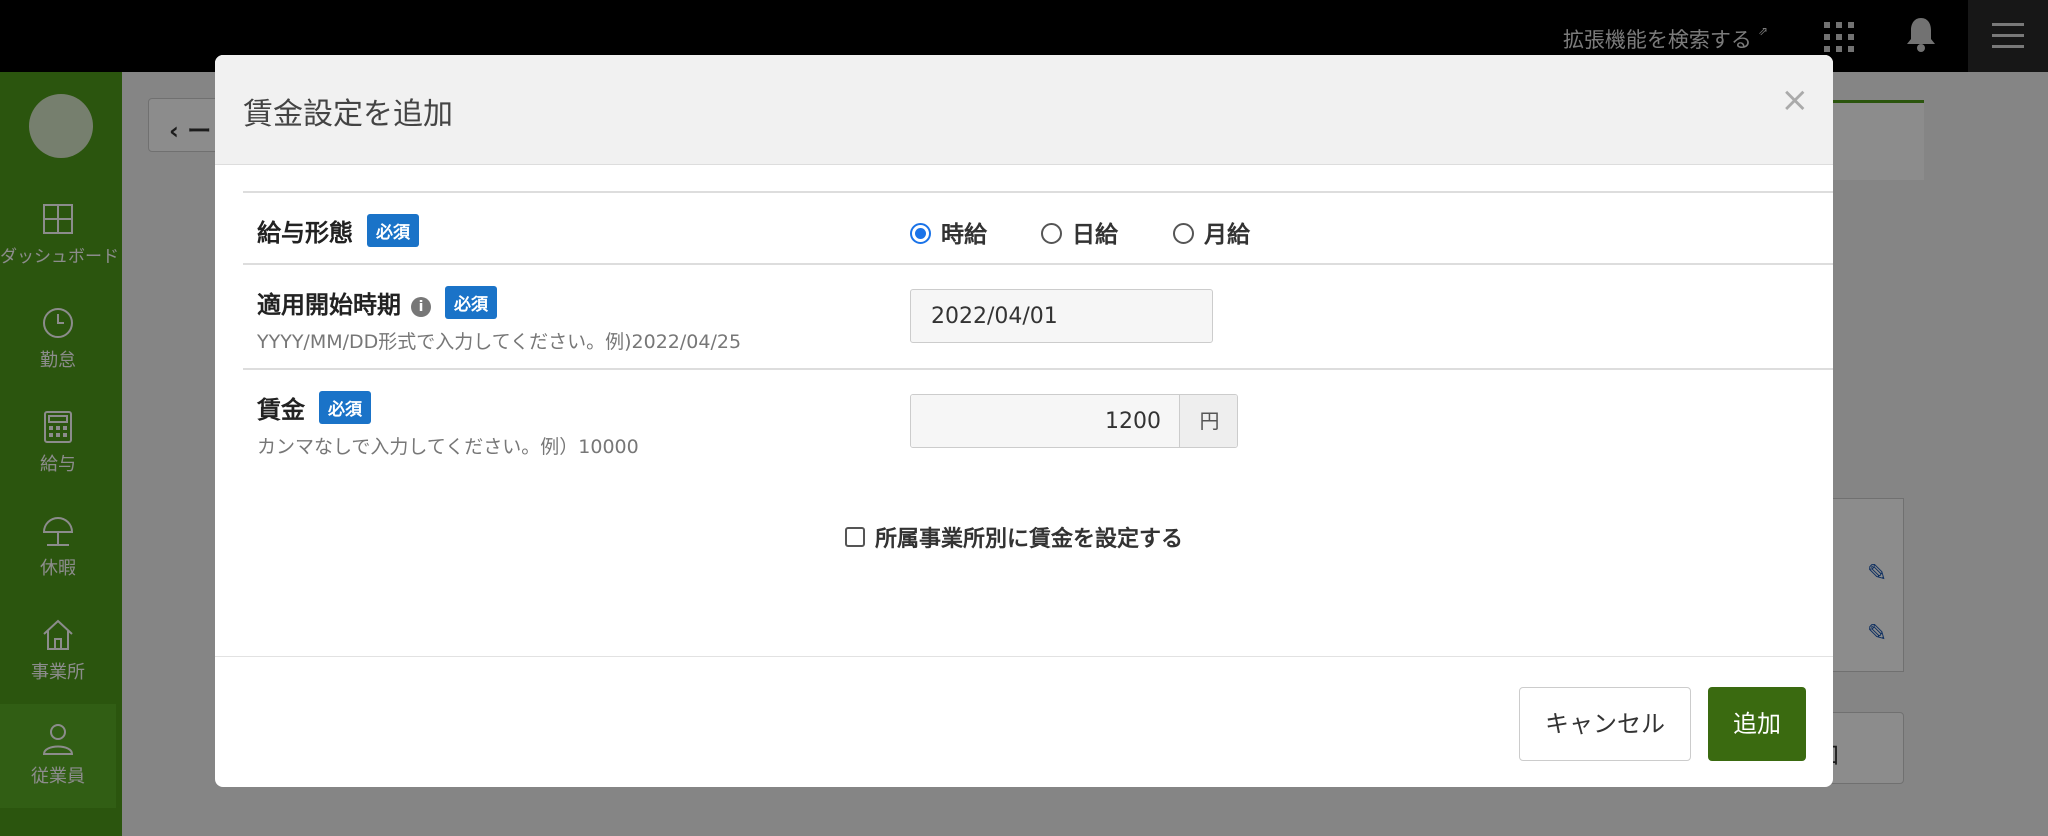 Image resolution: width=2048 pixels, height=836 pixels. I want to click on radio-monthly-input, so click(1183, 233).